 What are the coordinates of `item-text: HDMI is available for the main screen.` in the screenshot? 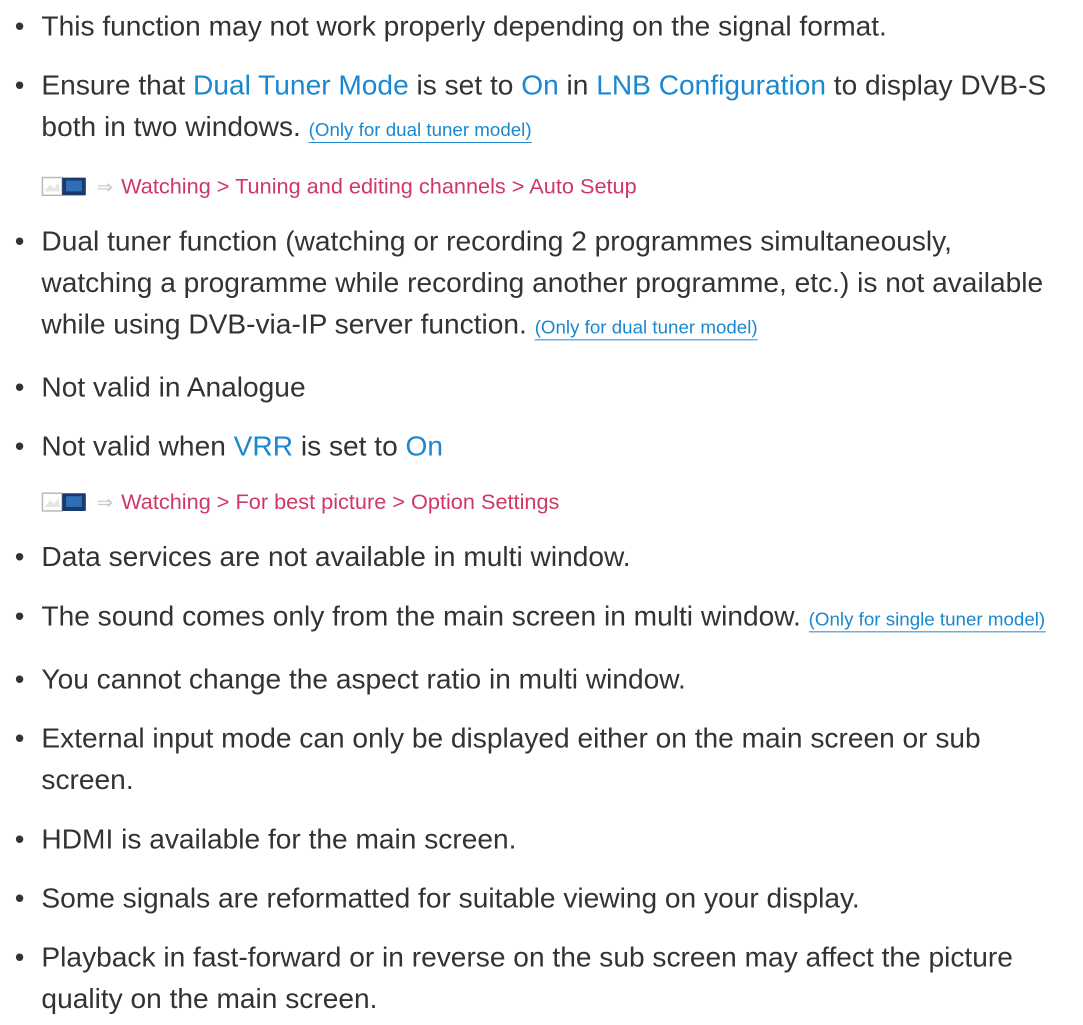 It's located at (279, 839).